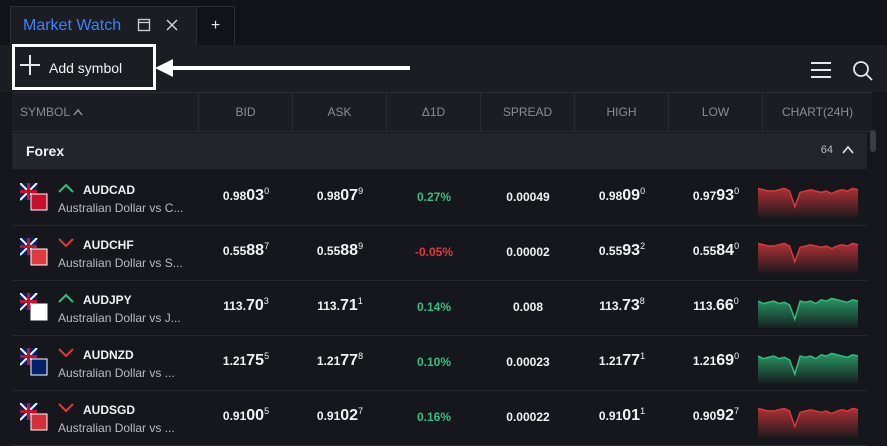 The width and height of the screenshot is (887, 446). What do you see at coordinates (622, 305) in the screenshot?
I see `high-price: 113.738` at bounding box center [622, 305].